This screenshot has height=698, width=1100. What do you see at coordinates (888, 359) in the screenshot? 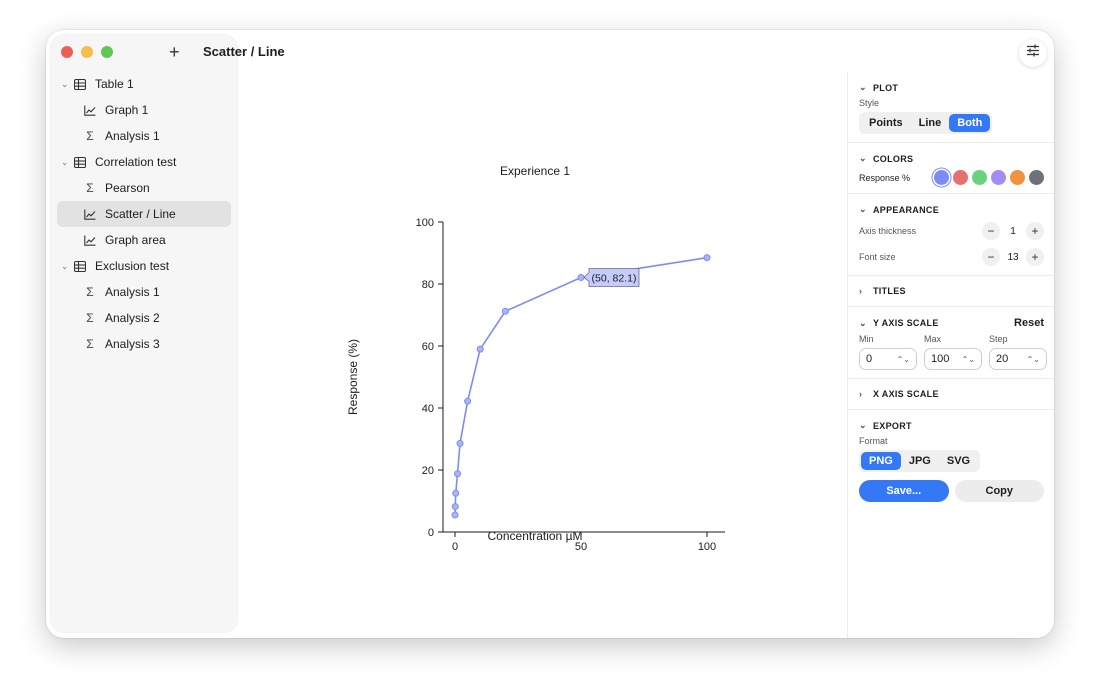
I see `min-field: 0 ⌃⌄` at bounding box center [888, 359].